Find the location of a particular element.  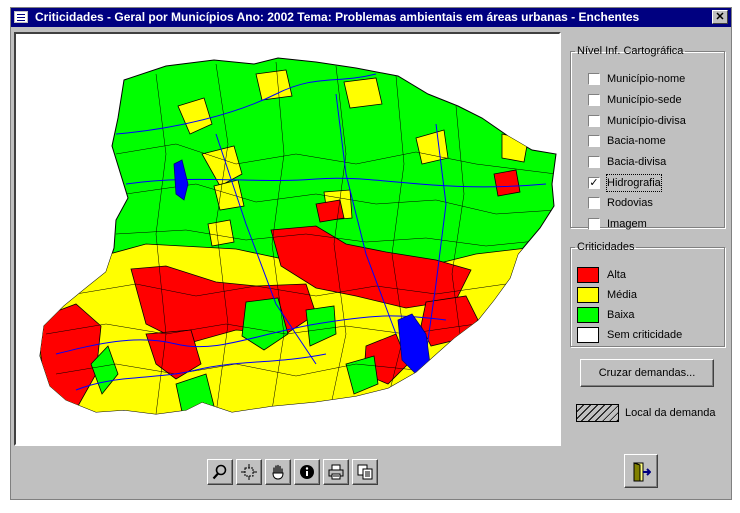

zoom-icon is located at coordinates (219, 472).